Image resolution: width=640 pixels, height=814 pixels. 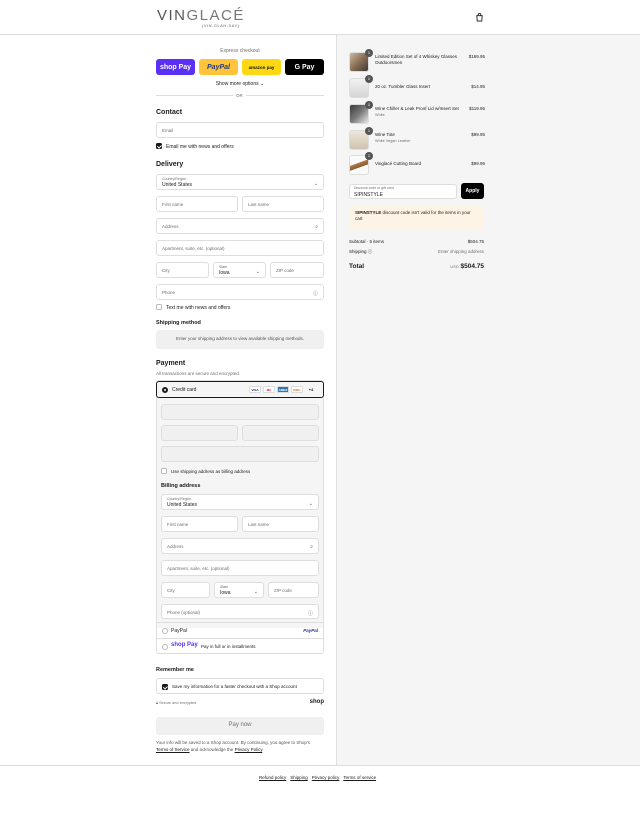 What do you see at coordinates (240, 130) in the screenshot?
I see `email-field: Email` at bounding box center [240, 130].